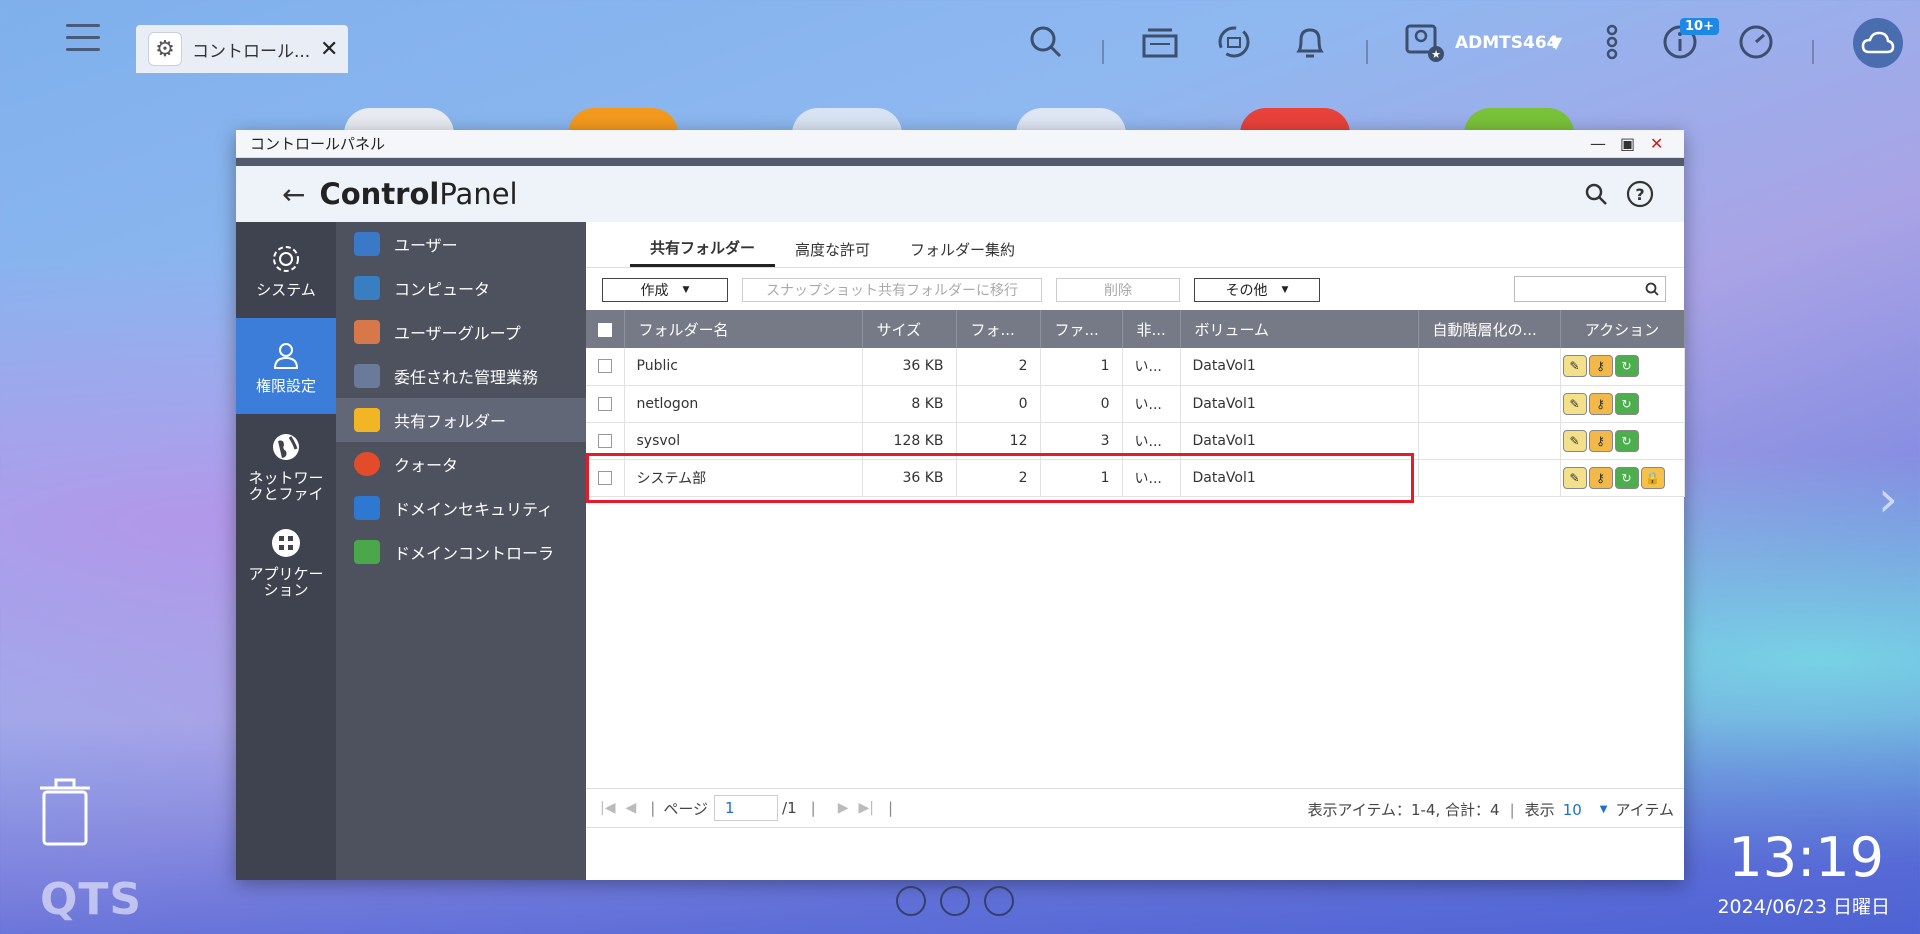  What do you see at coordinates (1572, 810) in the screenshot?
I see `per-page-select: 10` at bounding box center [1572, 810].